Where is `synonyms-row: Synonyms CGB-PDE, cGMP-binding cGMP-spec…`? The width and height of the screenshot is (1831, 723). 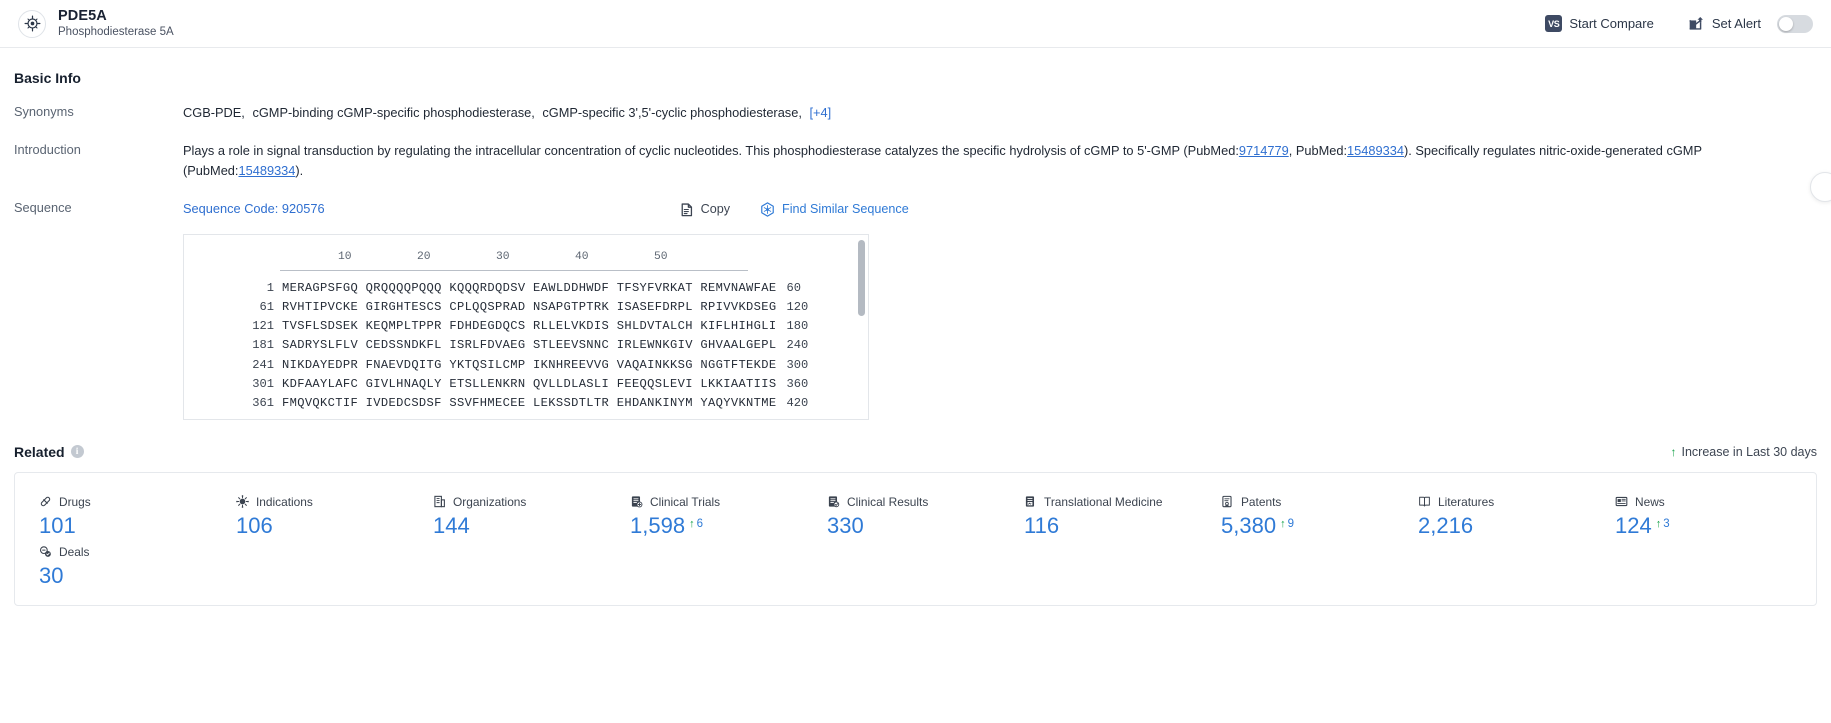 synonyms-row: Synonyms CGB-PDE, cGMP-binding cGMP-spec… is located at coordinates (915, 113).